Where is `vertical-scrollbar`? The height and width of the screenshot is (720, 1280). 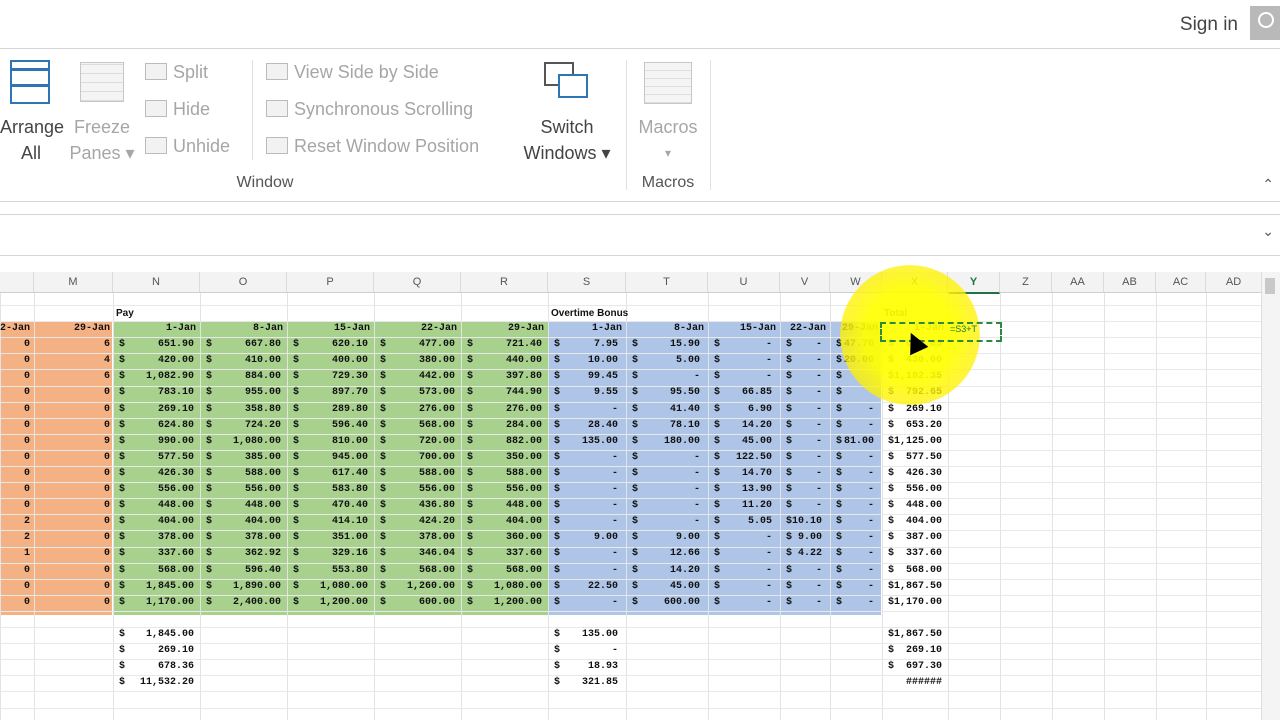 vertical-scrollbar is located at coordinates (1270, 496).